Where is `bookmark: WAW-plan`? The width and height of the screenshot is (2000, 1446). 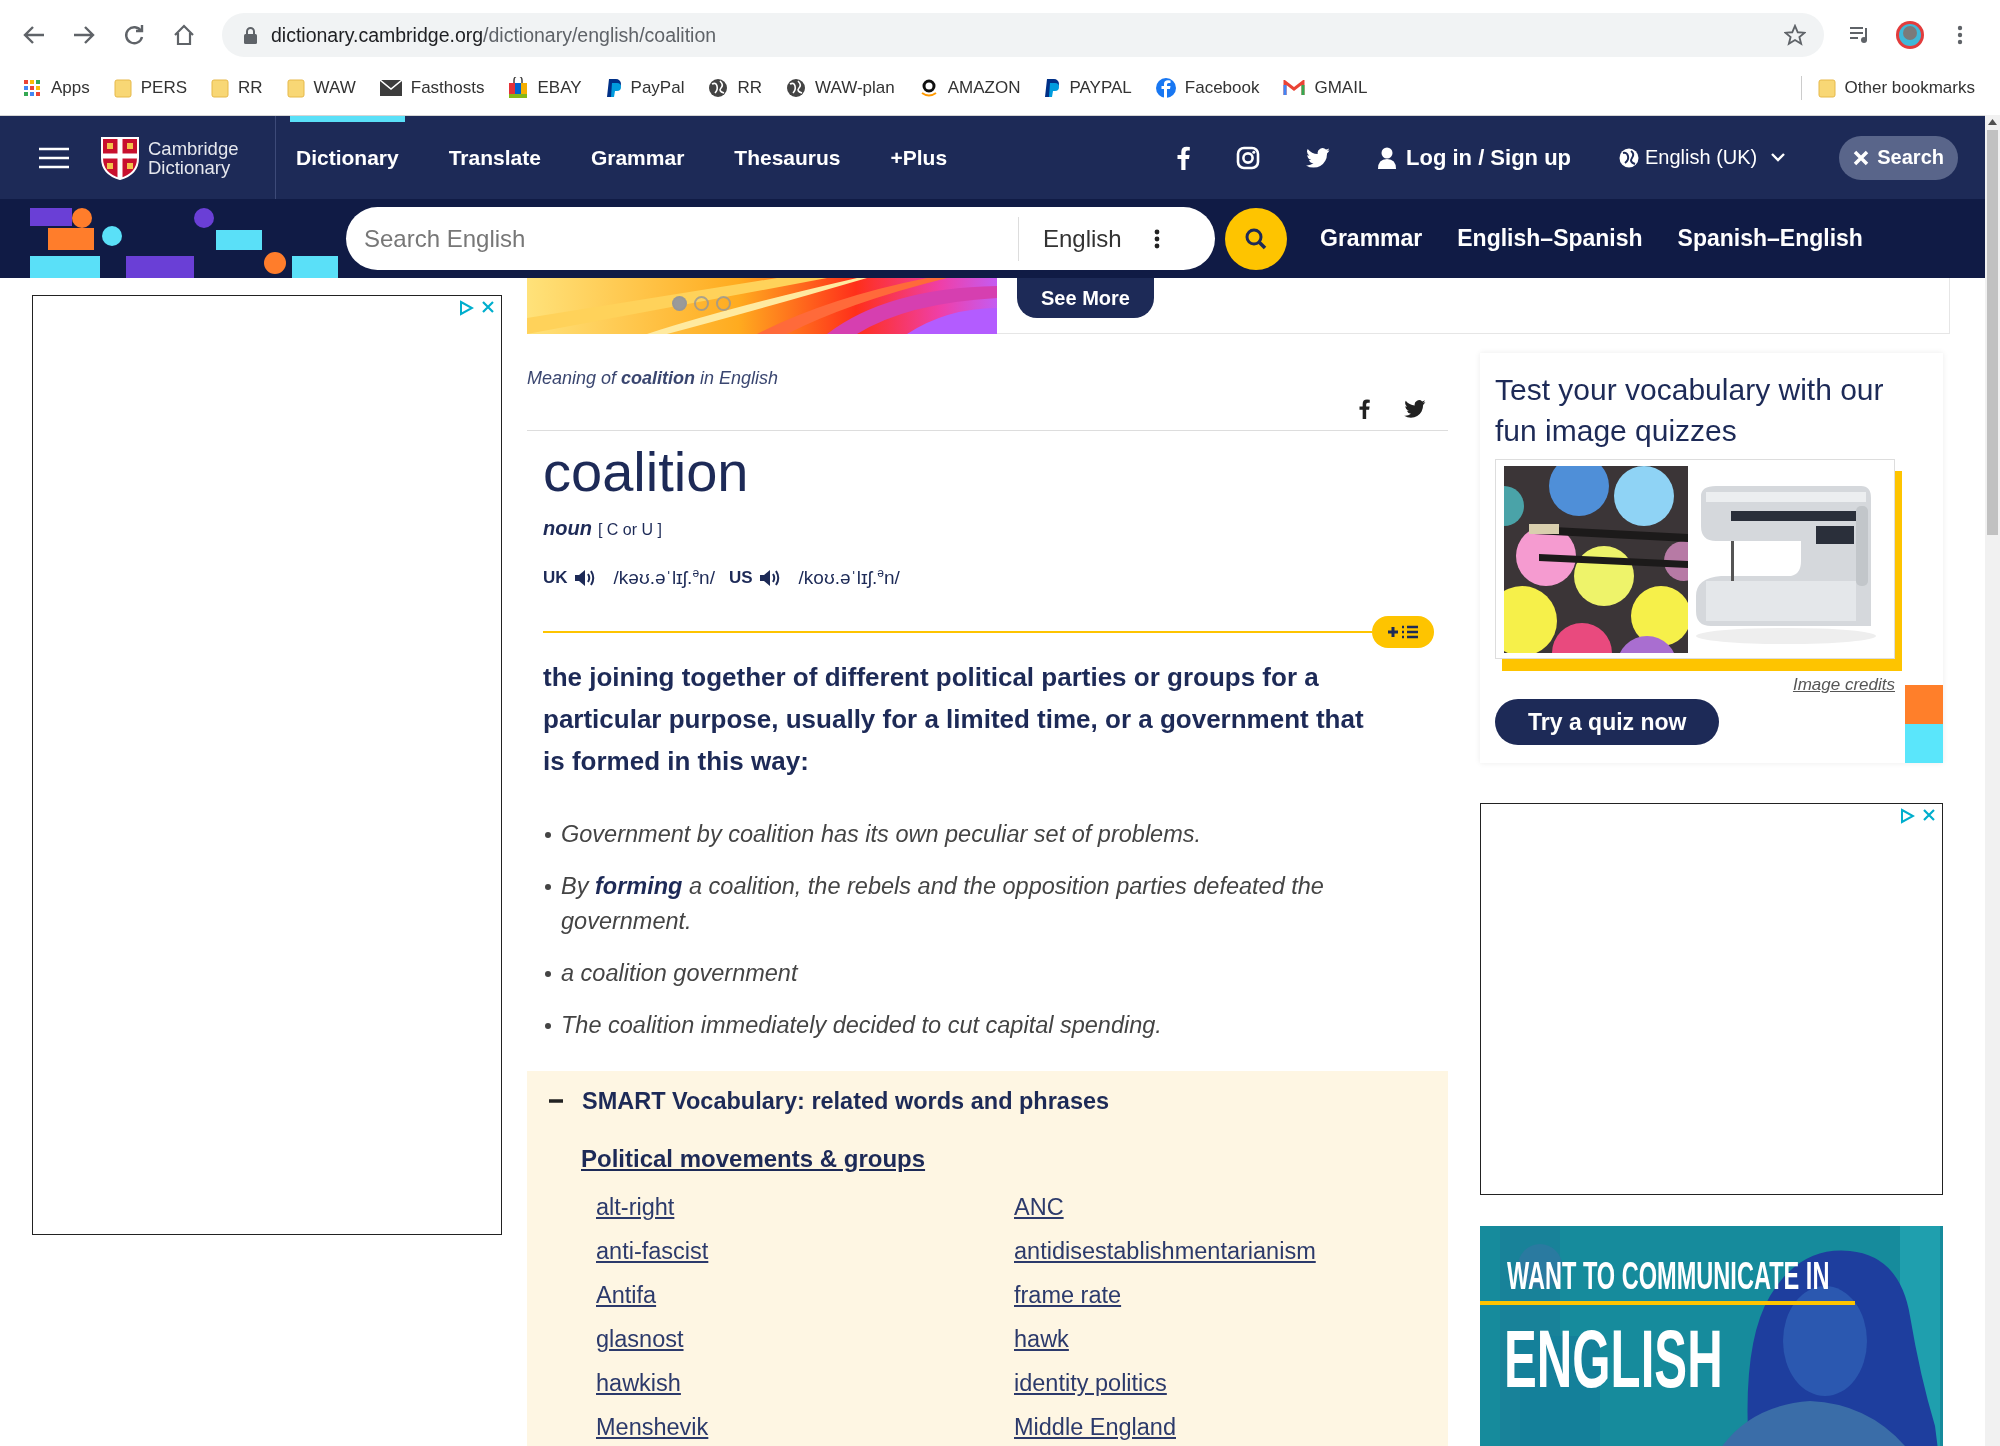
bookmark: WAW-plan is located at coordinates (840, 88).